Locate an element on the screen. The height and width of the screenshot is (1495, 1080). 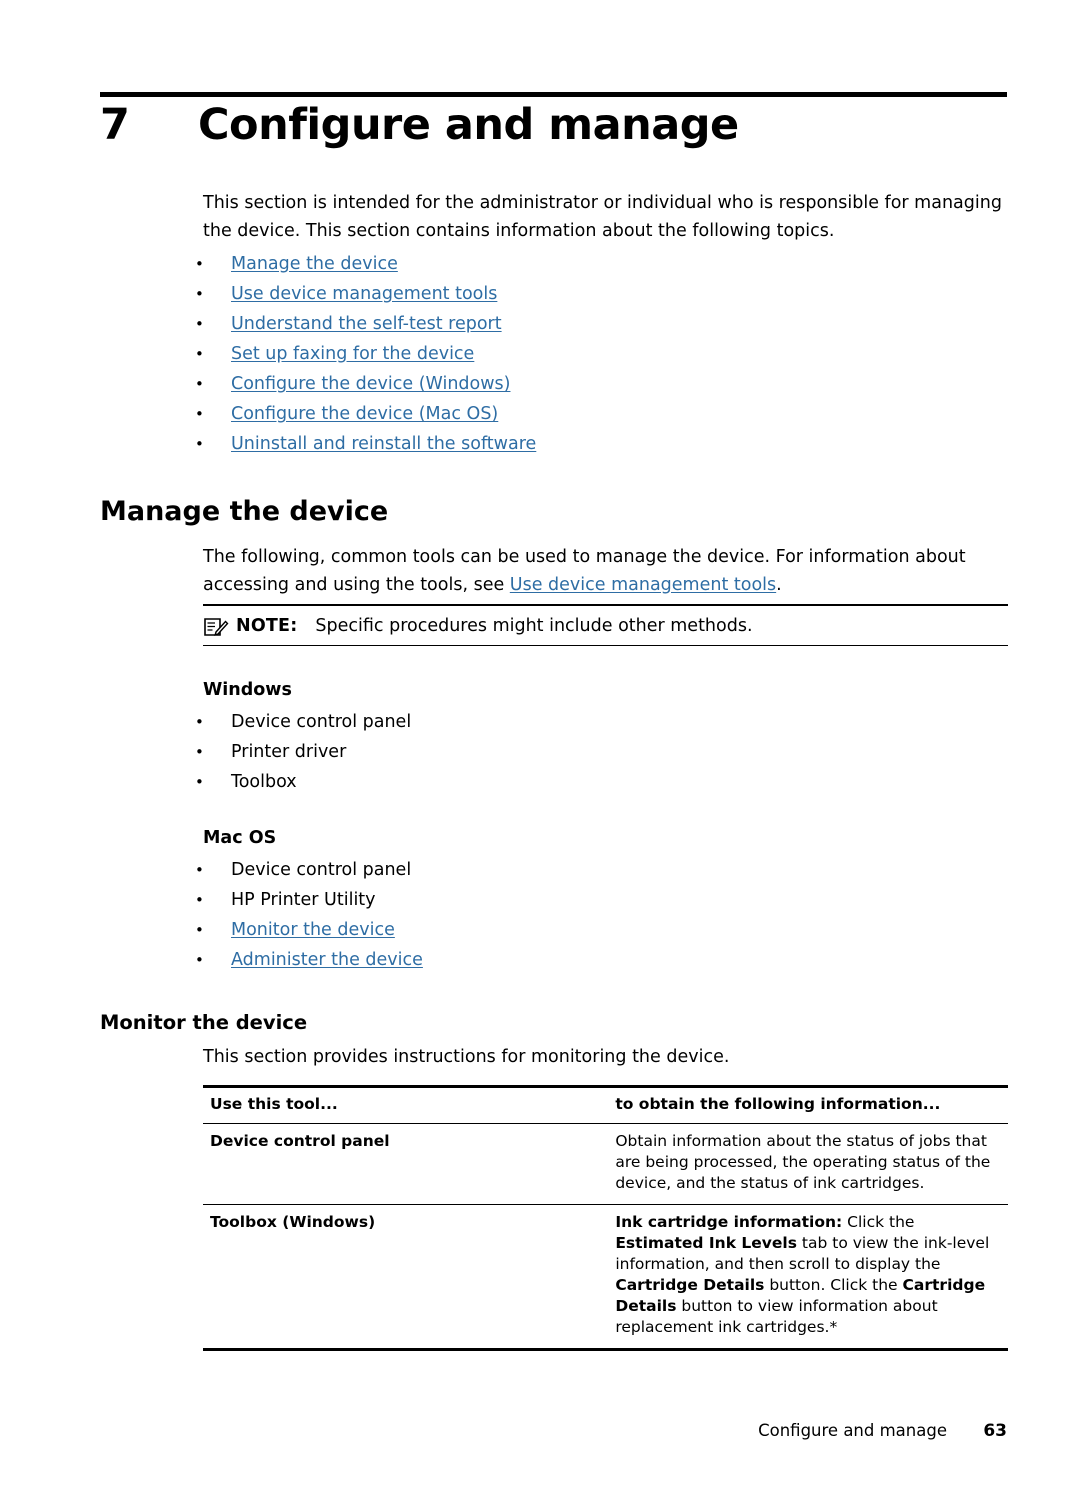
list-item: Configure the device (Mac OS) is located at coordinates (592, 414).